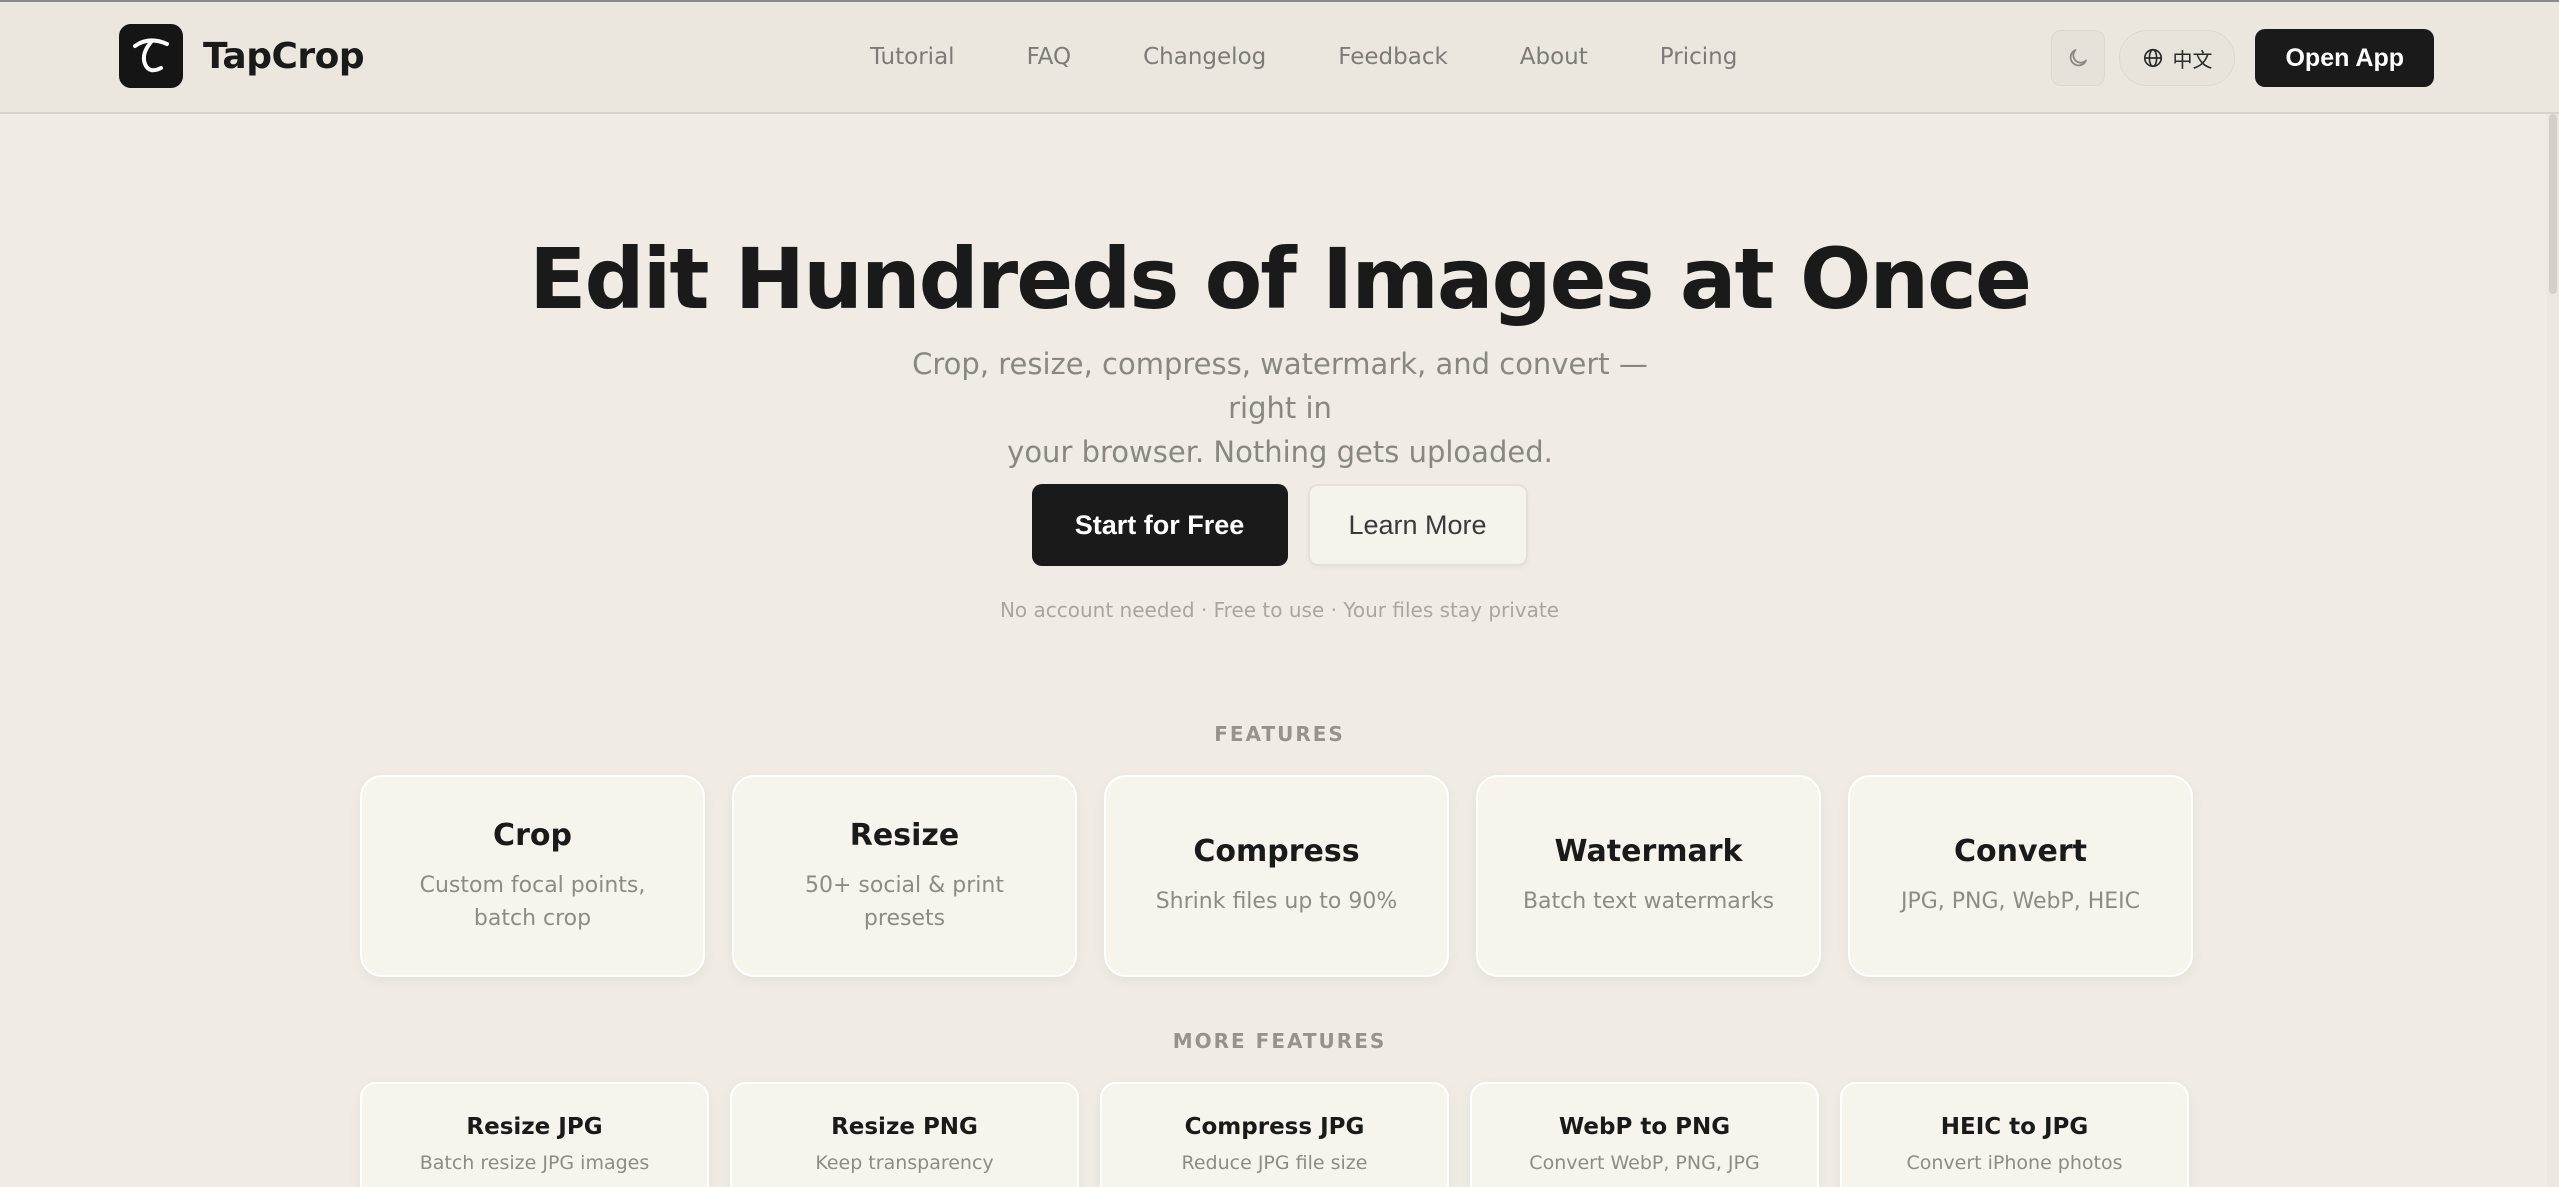  I want to click on feature-card-desc: 50+ social & print presets, so click(904, 901).